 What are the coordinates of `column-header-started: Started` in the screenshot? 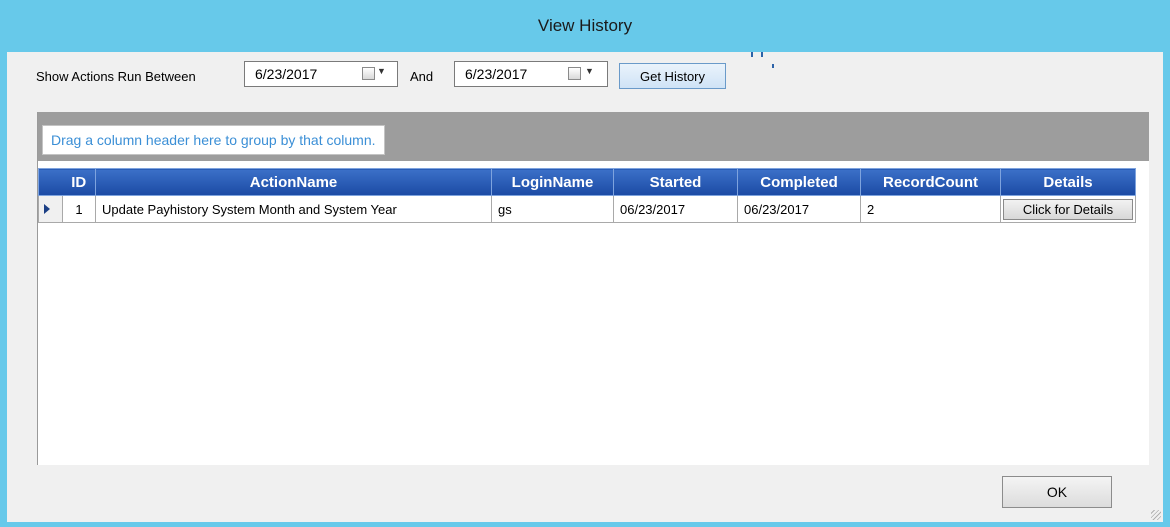 It's located at (675, 182).